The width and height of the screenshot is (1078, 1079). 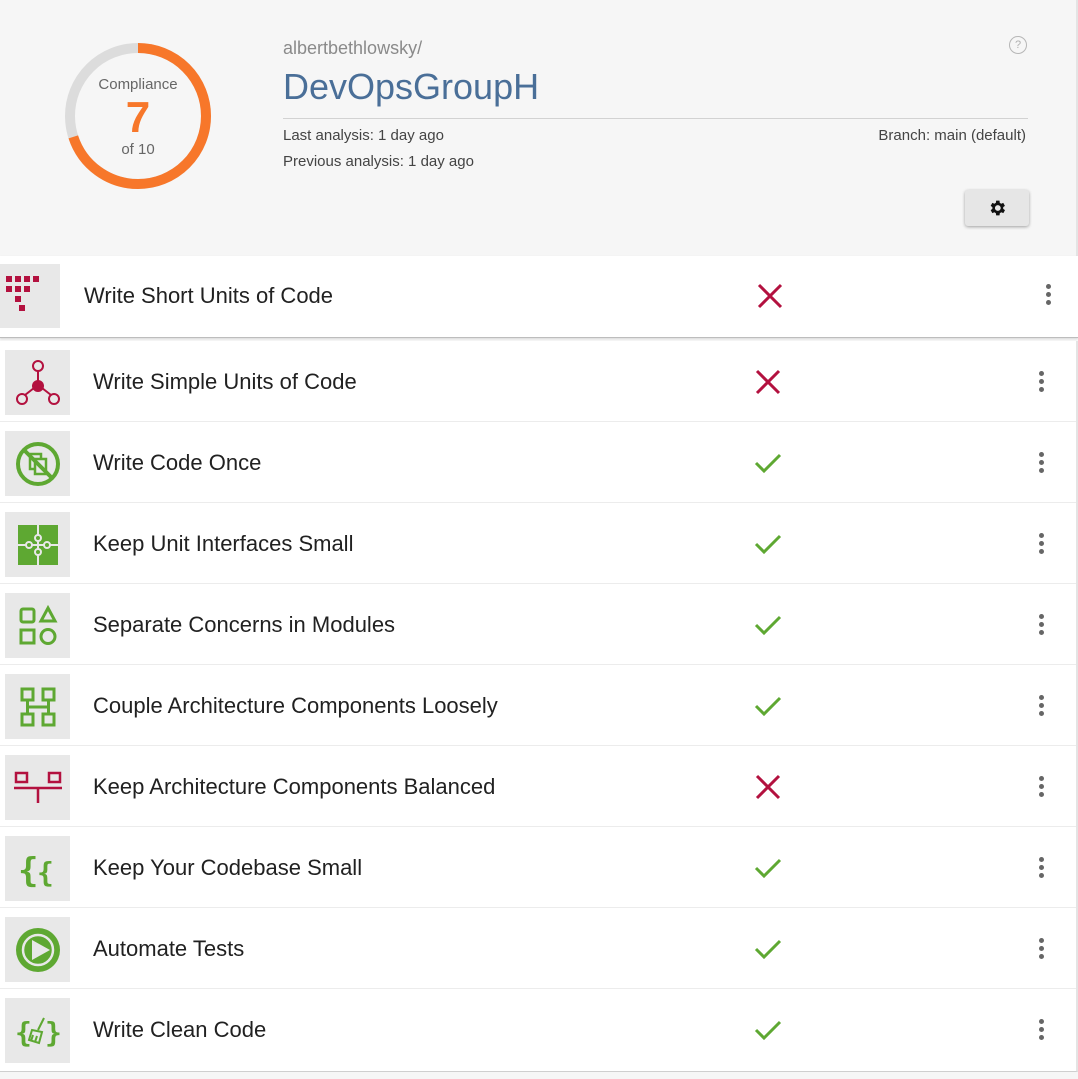 What do you see at coordinates (352, 48) in the screenshot?
I see `repo-owner: albertbethlowsky/` at bounding box center [352, 48].